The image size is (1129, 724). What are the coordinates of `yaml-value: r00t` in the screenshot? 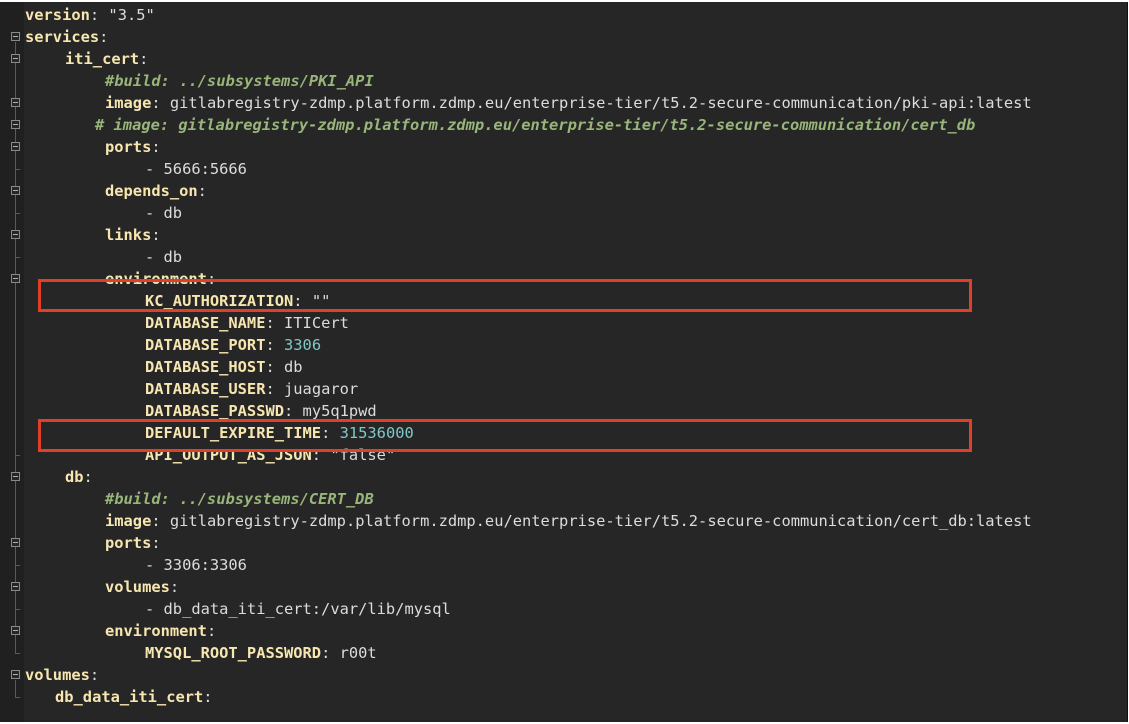 It's located at (358, 653).